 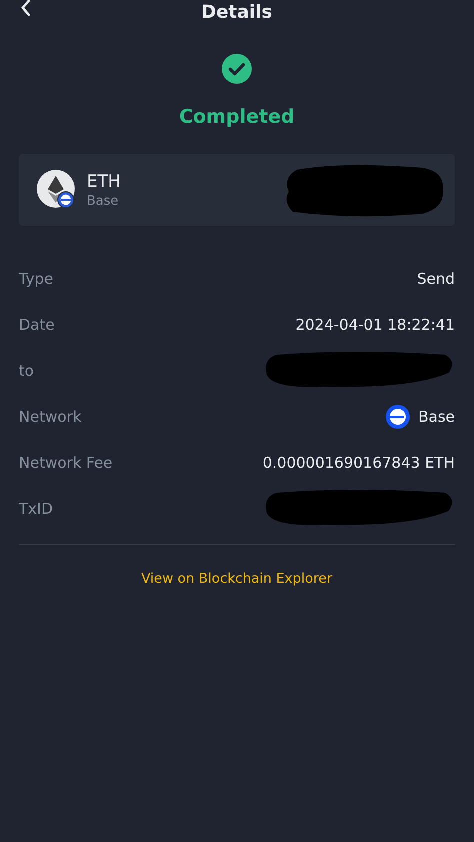 What do you see at coordinates (237, 69) in the screenshot?
I see `check-icon` at bounding box center [237, 69].